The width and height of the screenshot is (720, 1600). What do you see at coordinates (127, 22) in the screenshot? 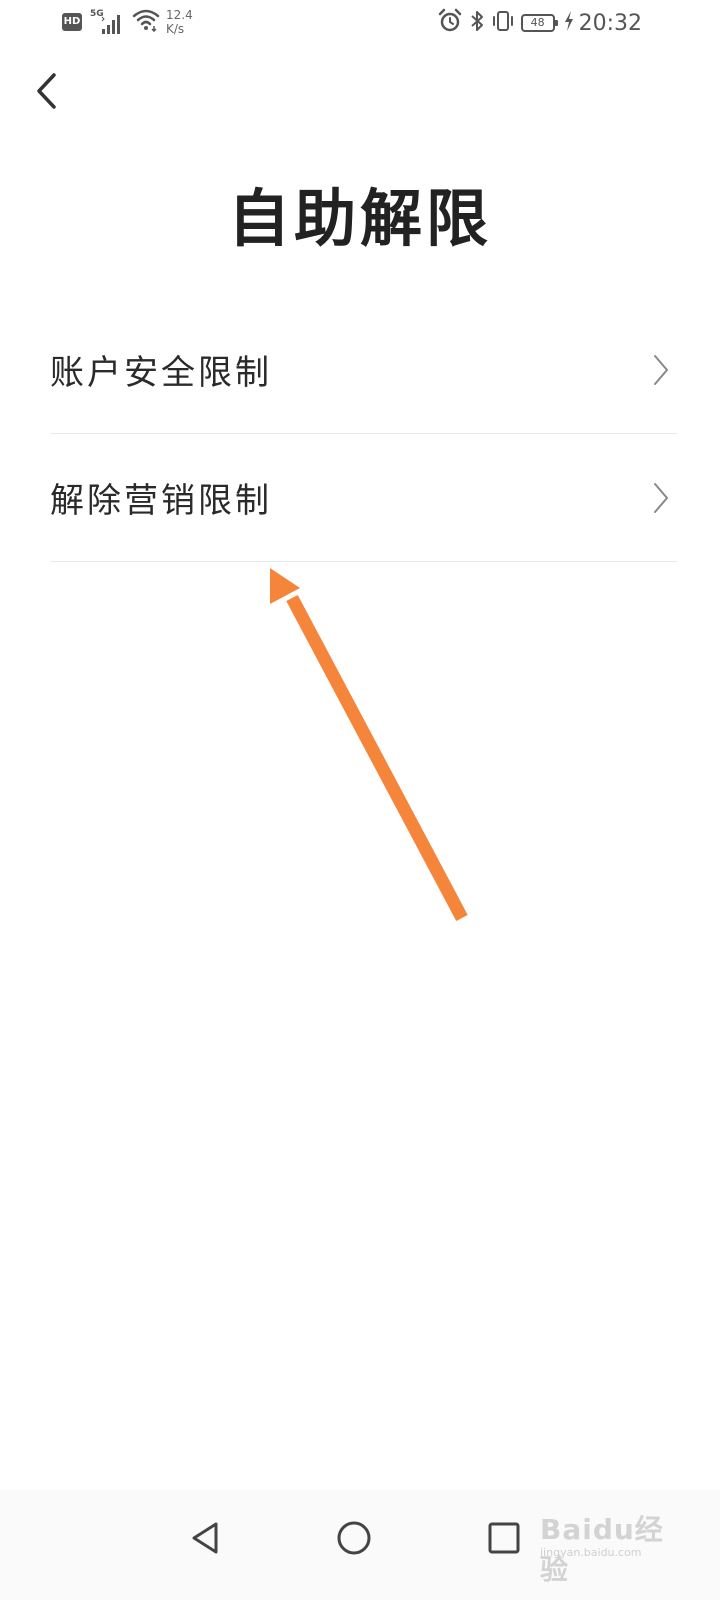
I see `status-bar-left: HD 5G 12.4 K/s` at bounding box center [127, 22].